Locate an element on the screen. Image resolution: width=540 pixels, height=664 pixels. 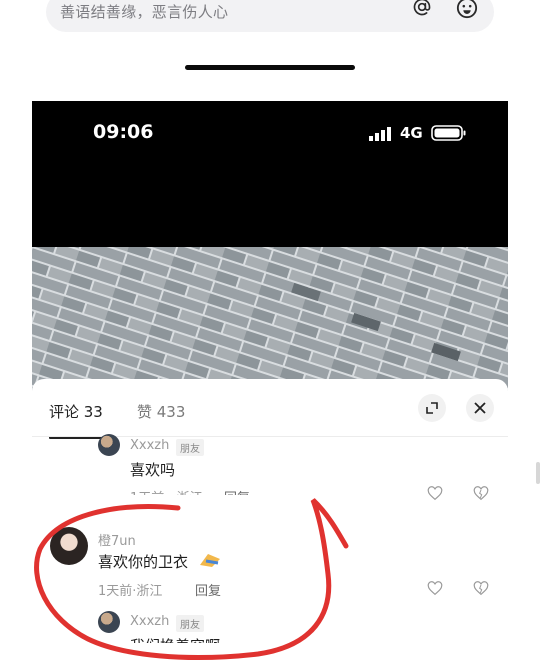
sticker-icon is located at coordinates (210, 560).